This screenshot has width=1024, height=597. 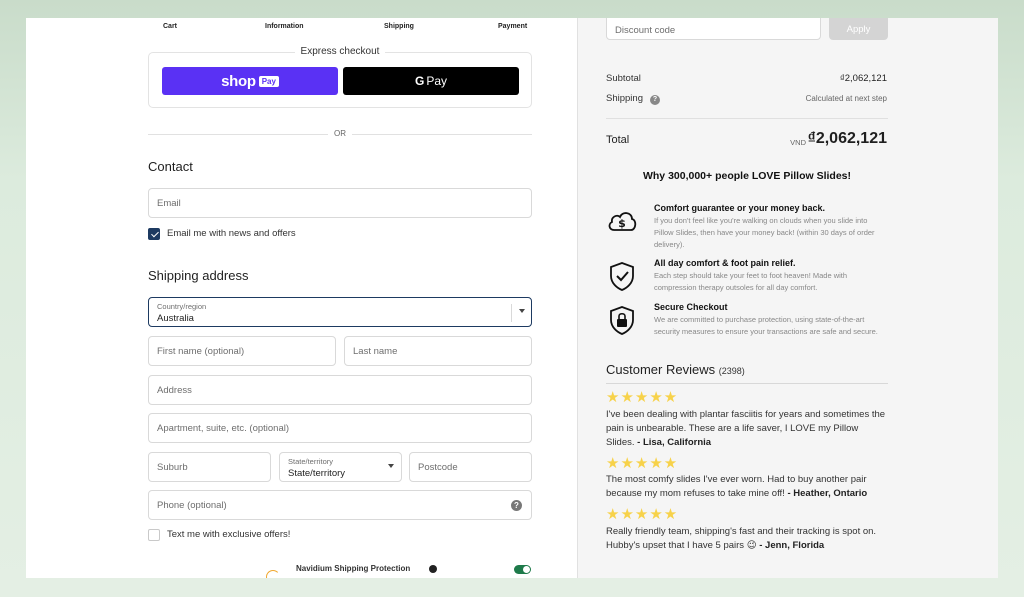 What do you see at coordinates (174, 390) in the screenshot?
I see `address-placeholder: Address` at bounding box center [174, 390].